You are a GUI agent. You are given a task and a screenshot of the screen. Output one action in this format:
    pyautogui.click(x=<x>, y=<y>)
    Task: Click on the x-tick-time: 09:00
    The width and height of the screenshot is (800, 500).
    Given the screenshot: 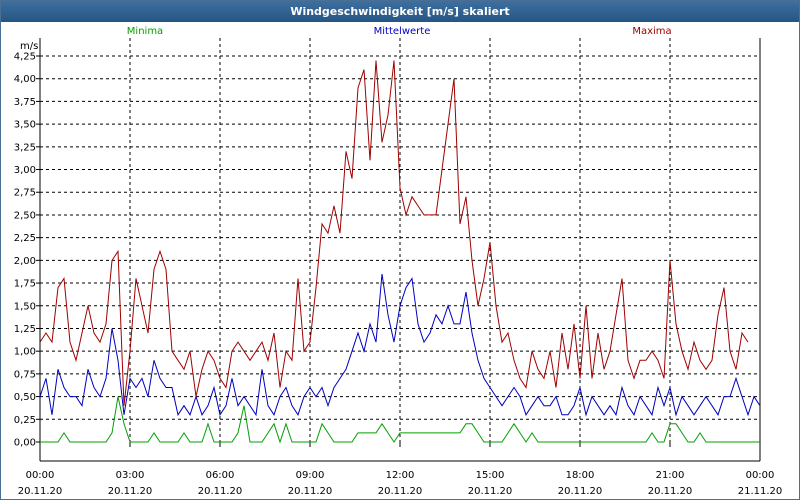 What is the action you would take?
    pyautogui.click(x=310, y=475)
    